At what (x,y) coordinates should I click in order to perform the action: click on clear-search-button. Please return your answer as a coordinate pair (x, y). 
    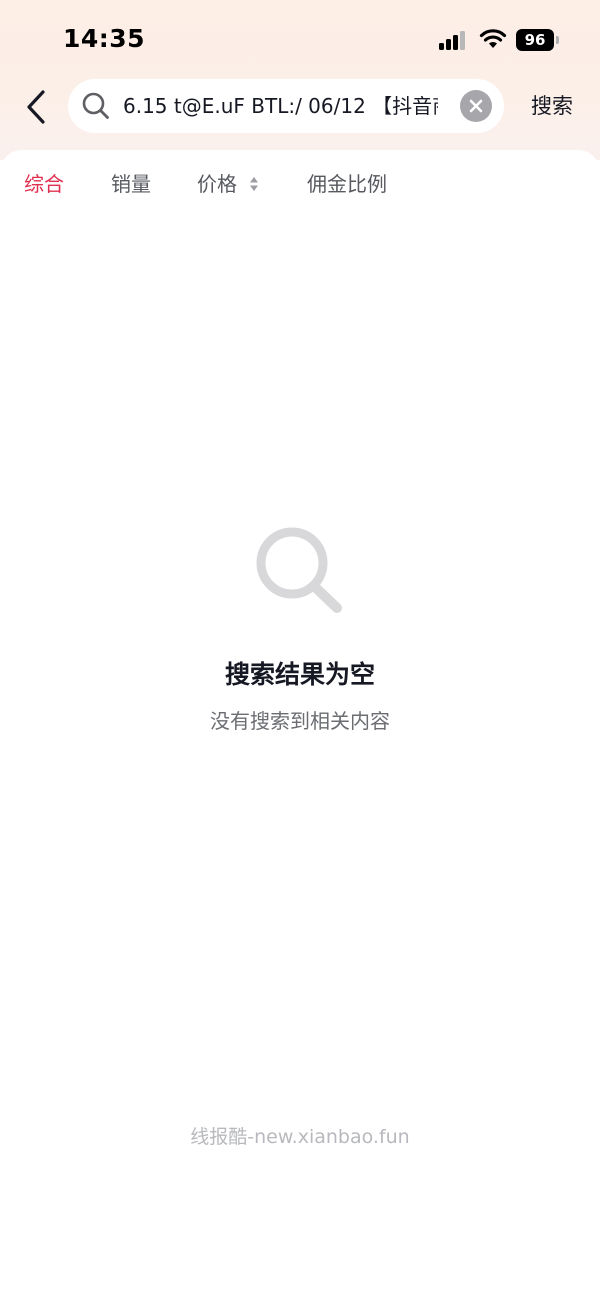
    Looking at the image, I should click on (476, 106).